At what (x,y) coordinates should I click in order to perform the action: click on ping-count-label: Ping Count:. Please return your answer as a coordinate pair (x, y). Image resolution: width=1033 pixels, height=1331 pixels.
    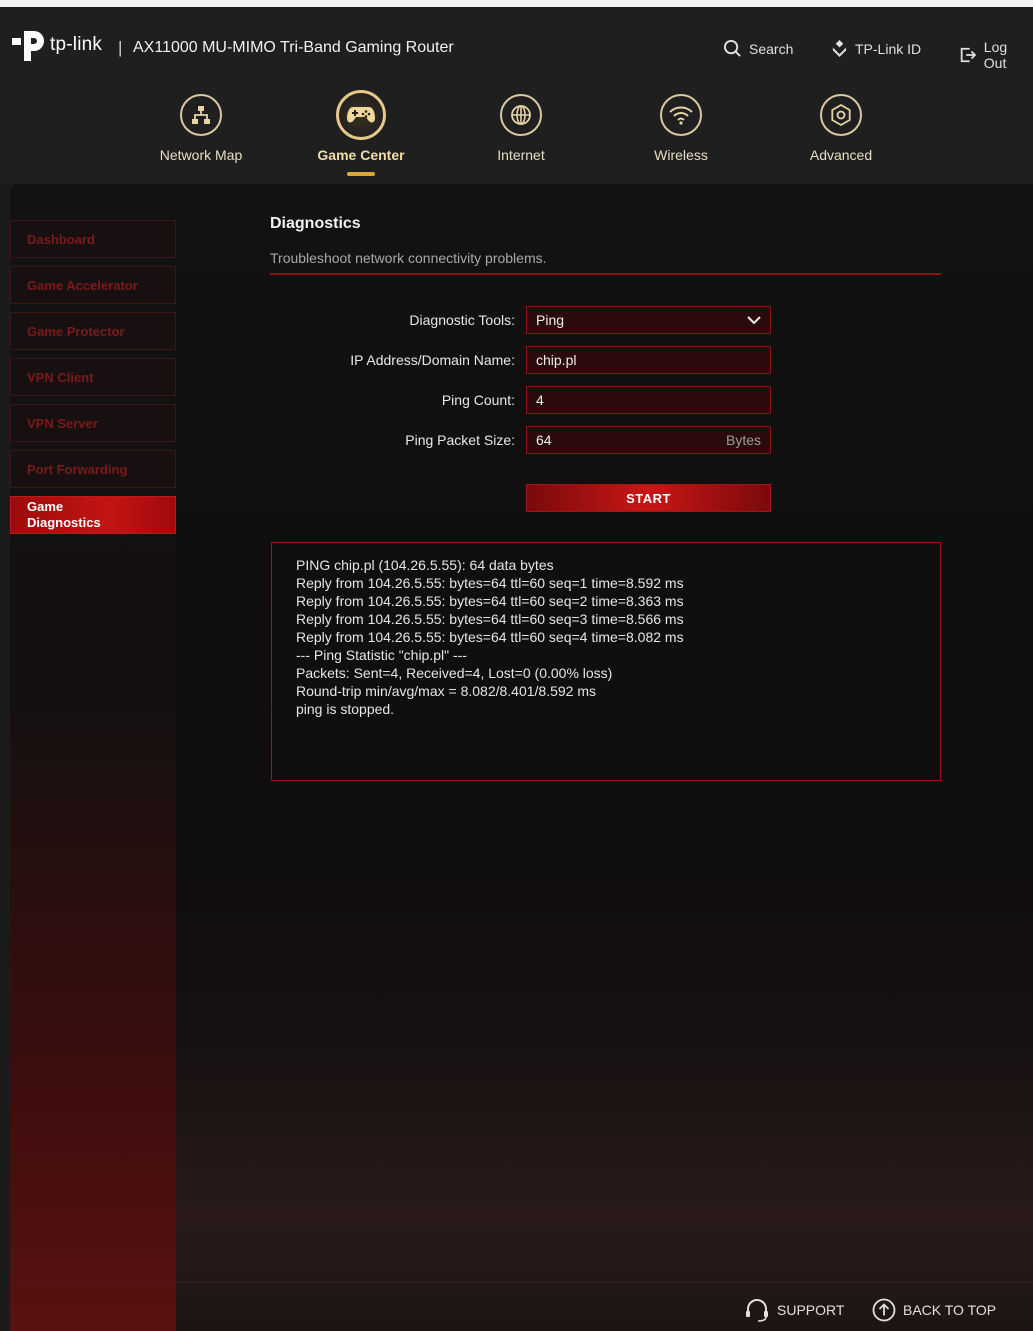
    Looking at the image, I should click on (478, 400).